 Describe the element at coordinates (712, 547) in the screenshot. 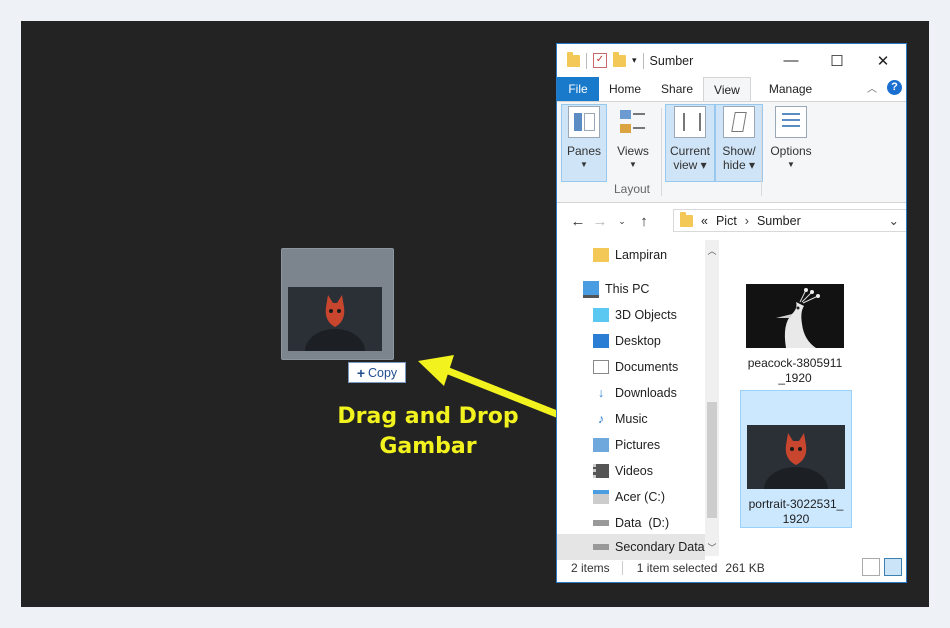

I see `scroll-down-icon: ﹀` at that location.